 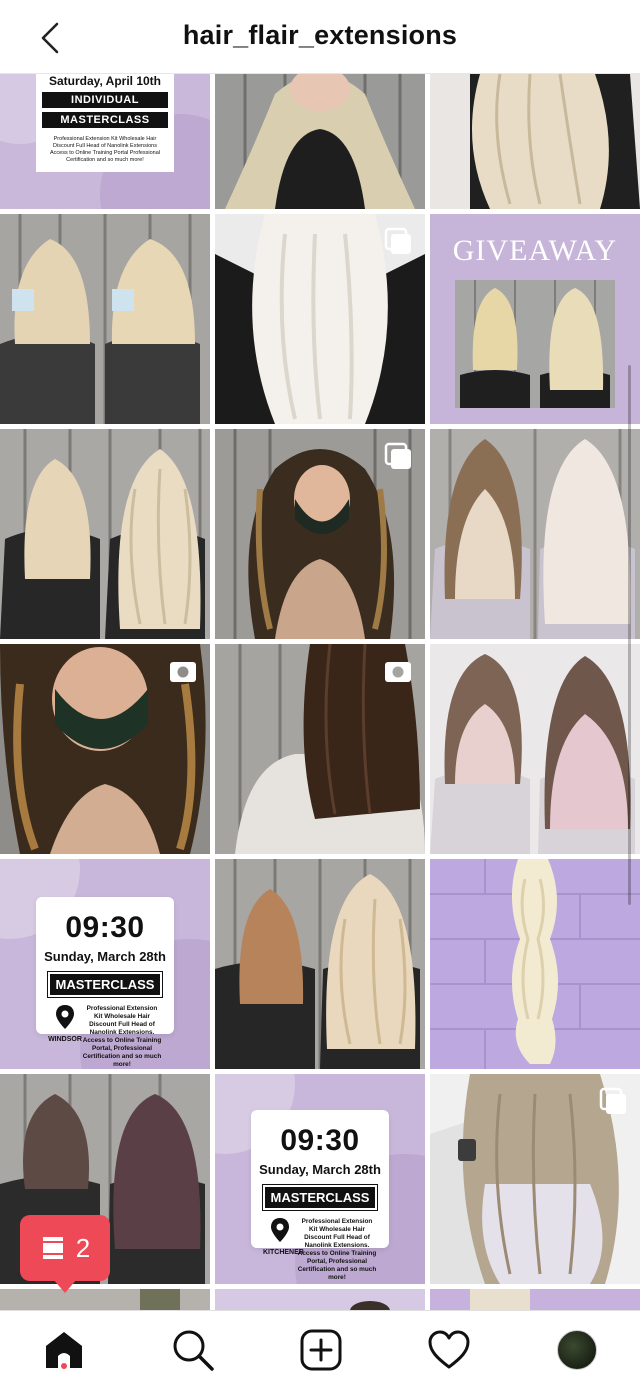 I want to click on tab-search, so click(x=193, y=1350).